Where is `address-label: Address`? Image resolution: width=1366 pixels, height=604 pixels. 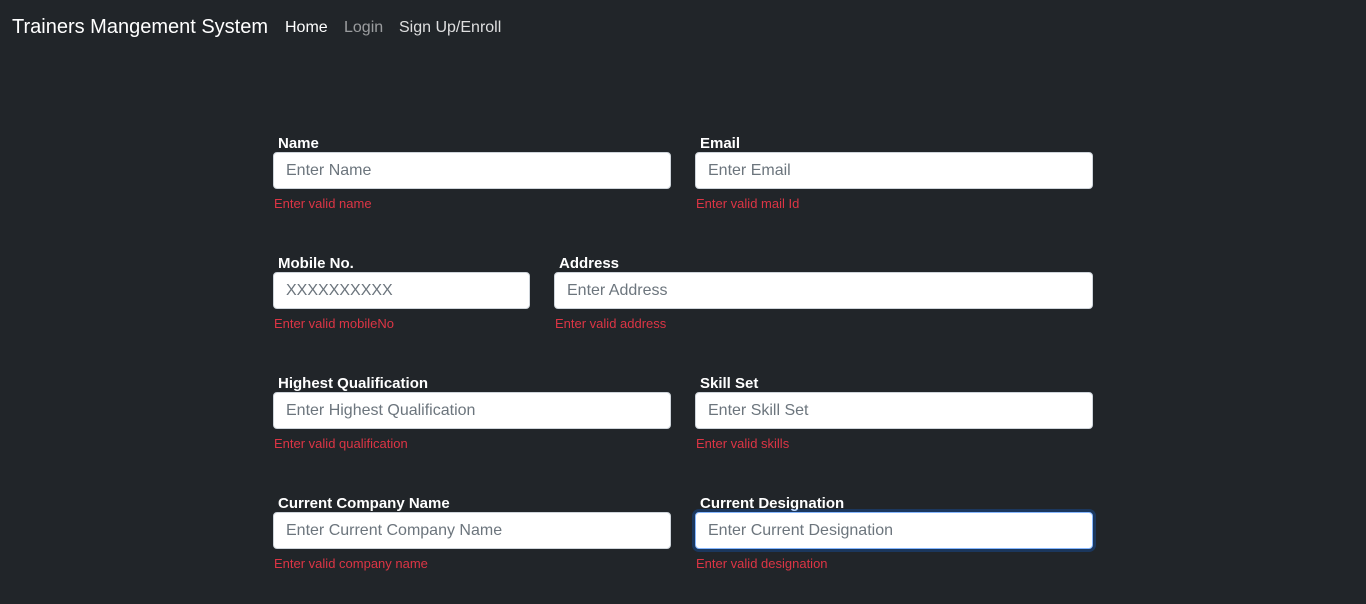 address-label: Address is located at coordinates (589, 263).